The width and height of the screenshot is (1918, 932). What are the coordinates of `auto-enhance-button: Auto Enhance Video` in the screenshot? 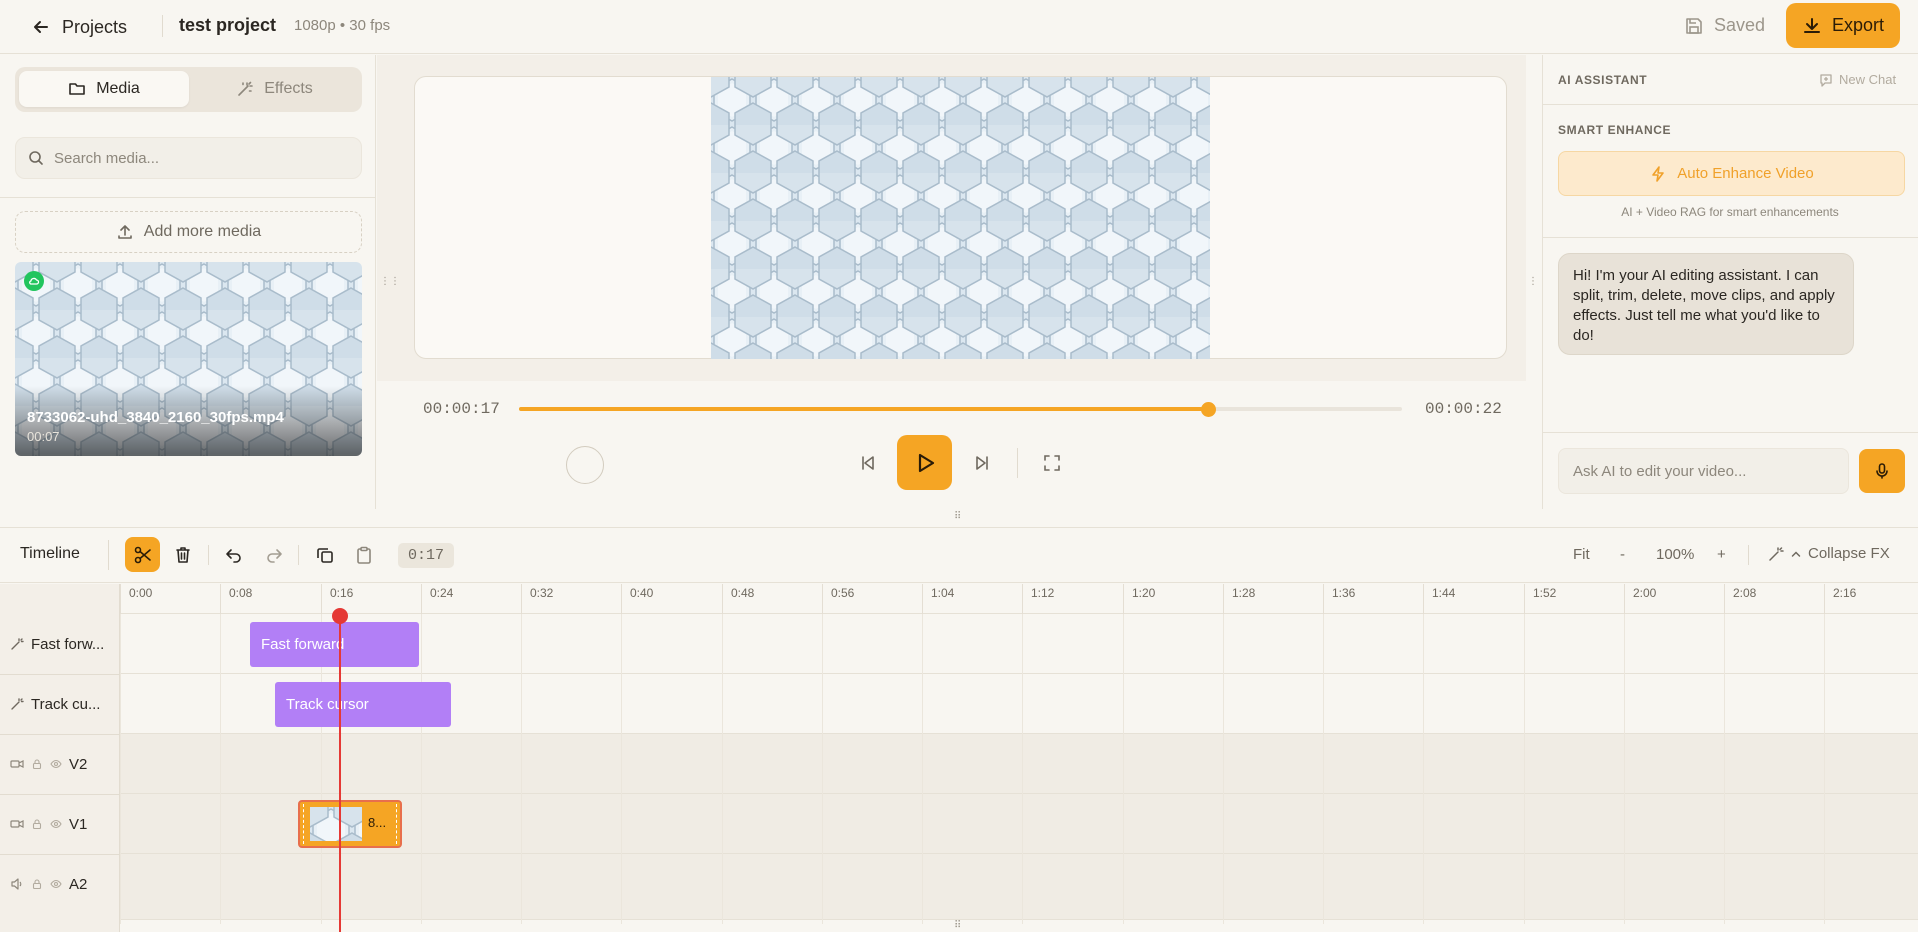 It's located at (1731, 173).